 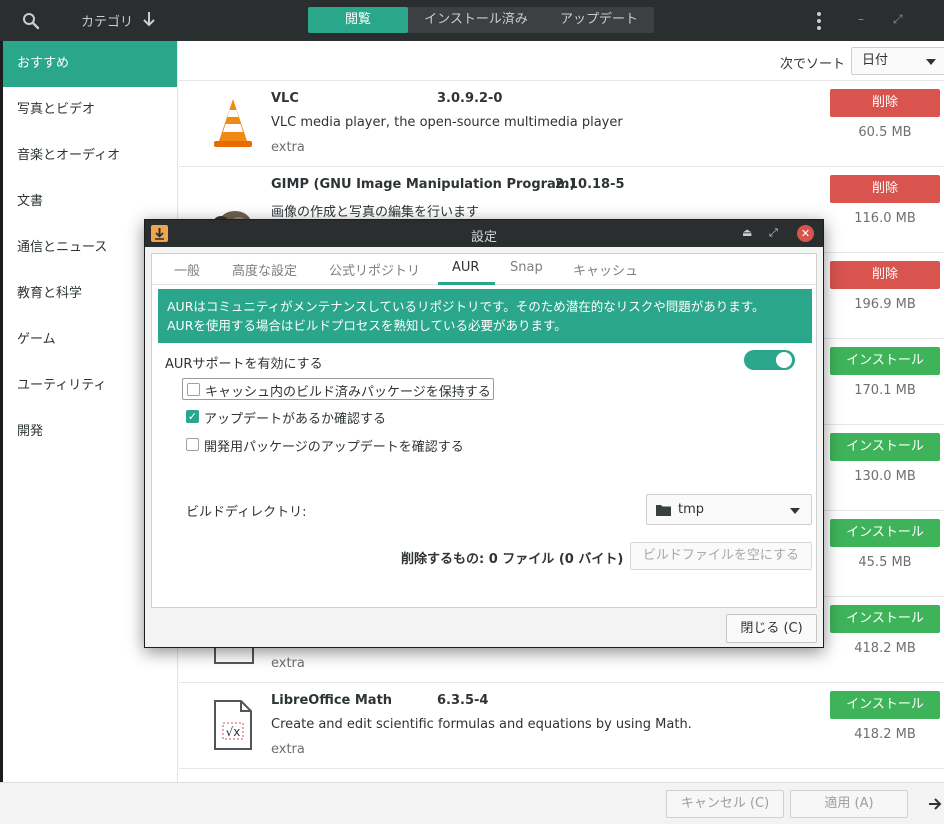 I want to click on view-tabs: 閲覧 インストール済み アップデート, so click(x=481, y=20).